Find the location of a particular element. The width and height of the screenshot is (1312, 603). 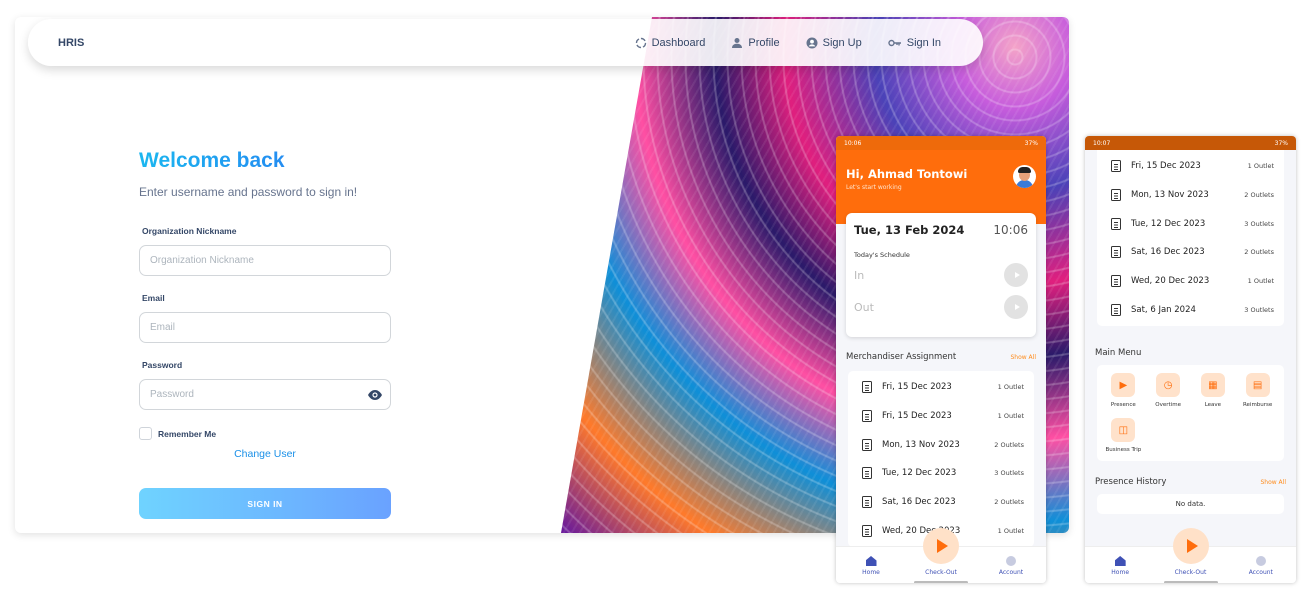

schedule-date: Tue, 13 Feb 2024 is located at coordinates (909, 230).